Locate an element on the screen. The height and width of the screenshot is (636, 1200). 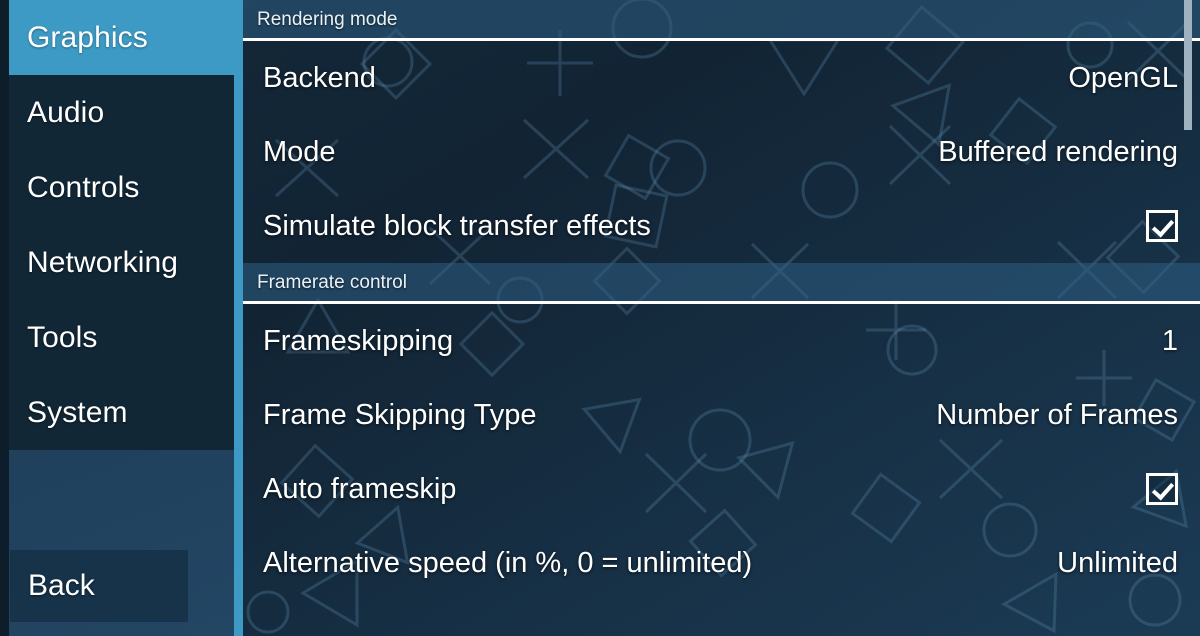
sidebar-item-label-networking: Networking is located at coordinates (103, 262).